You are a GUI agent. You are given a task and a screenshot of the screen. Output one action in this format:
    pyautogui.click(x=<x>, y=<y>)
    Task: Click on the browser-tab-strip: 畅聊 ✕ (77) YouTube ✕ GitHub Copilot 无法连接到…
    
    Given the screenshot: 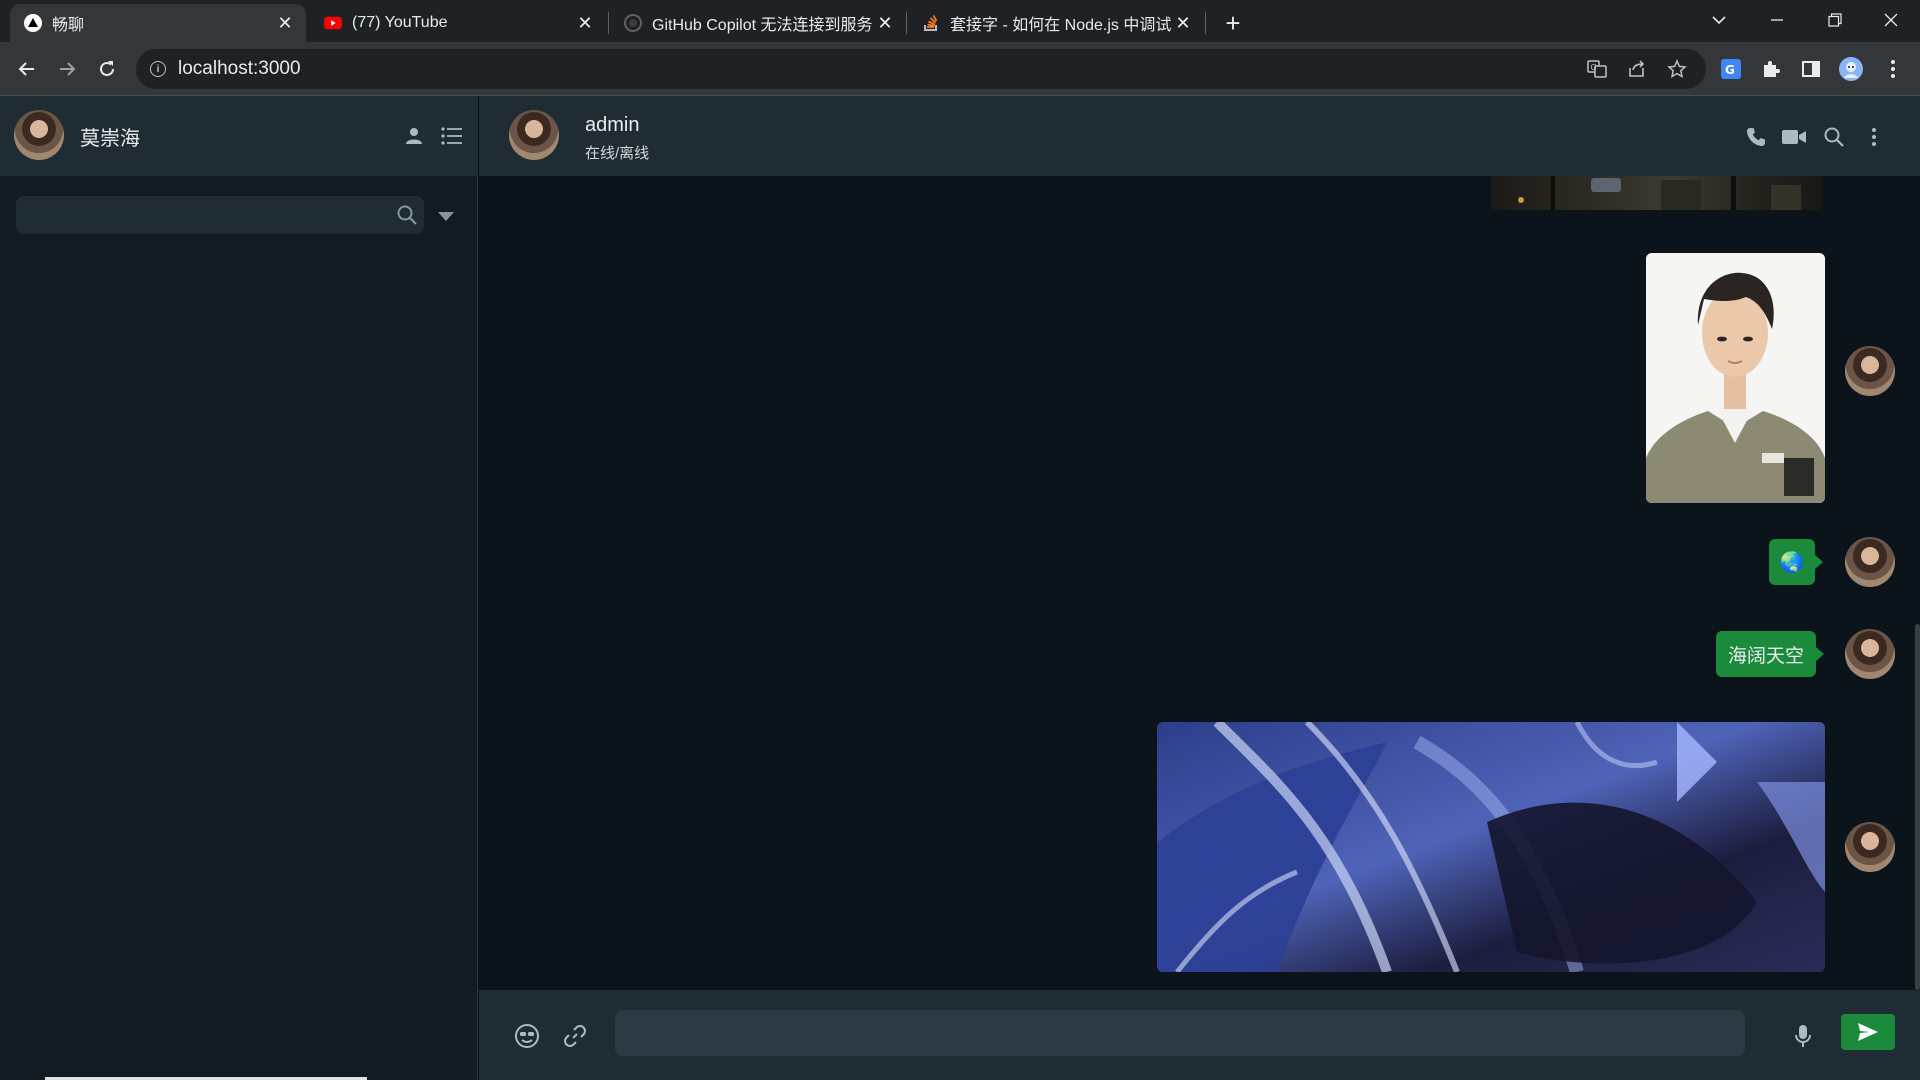 What is the action you would take?
    pyautogui.click(x=960, y=21)
    